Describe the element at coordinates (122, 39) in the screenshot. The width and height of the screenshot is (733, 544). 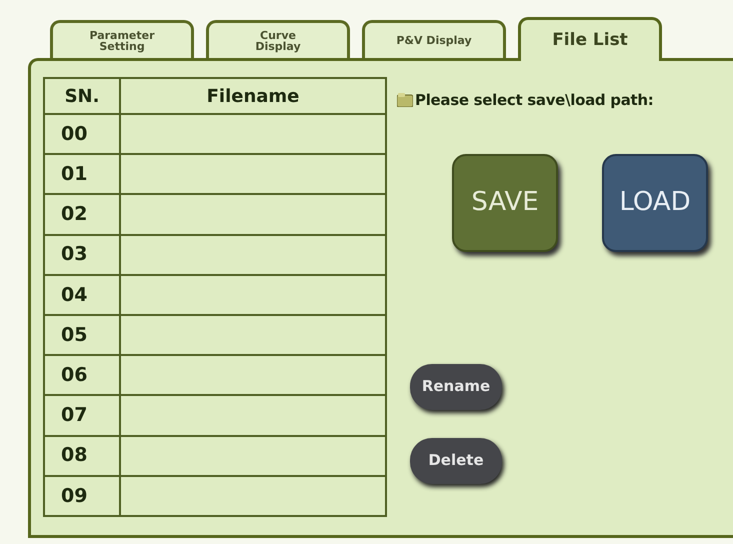
I see `tab: Parameter Setting` at that location.